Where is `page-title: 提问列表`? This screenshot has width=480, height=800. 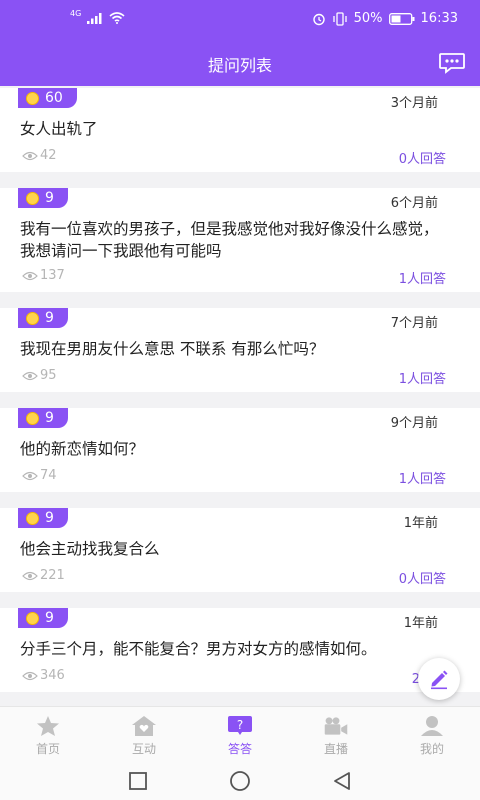
page-title: 提问列表 is located at coordinates (239, 65).